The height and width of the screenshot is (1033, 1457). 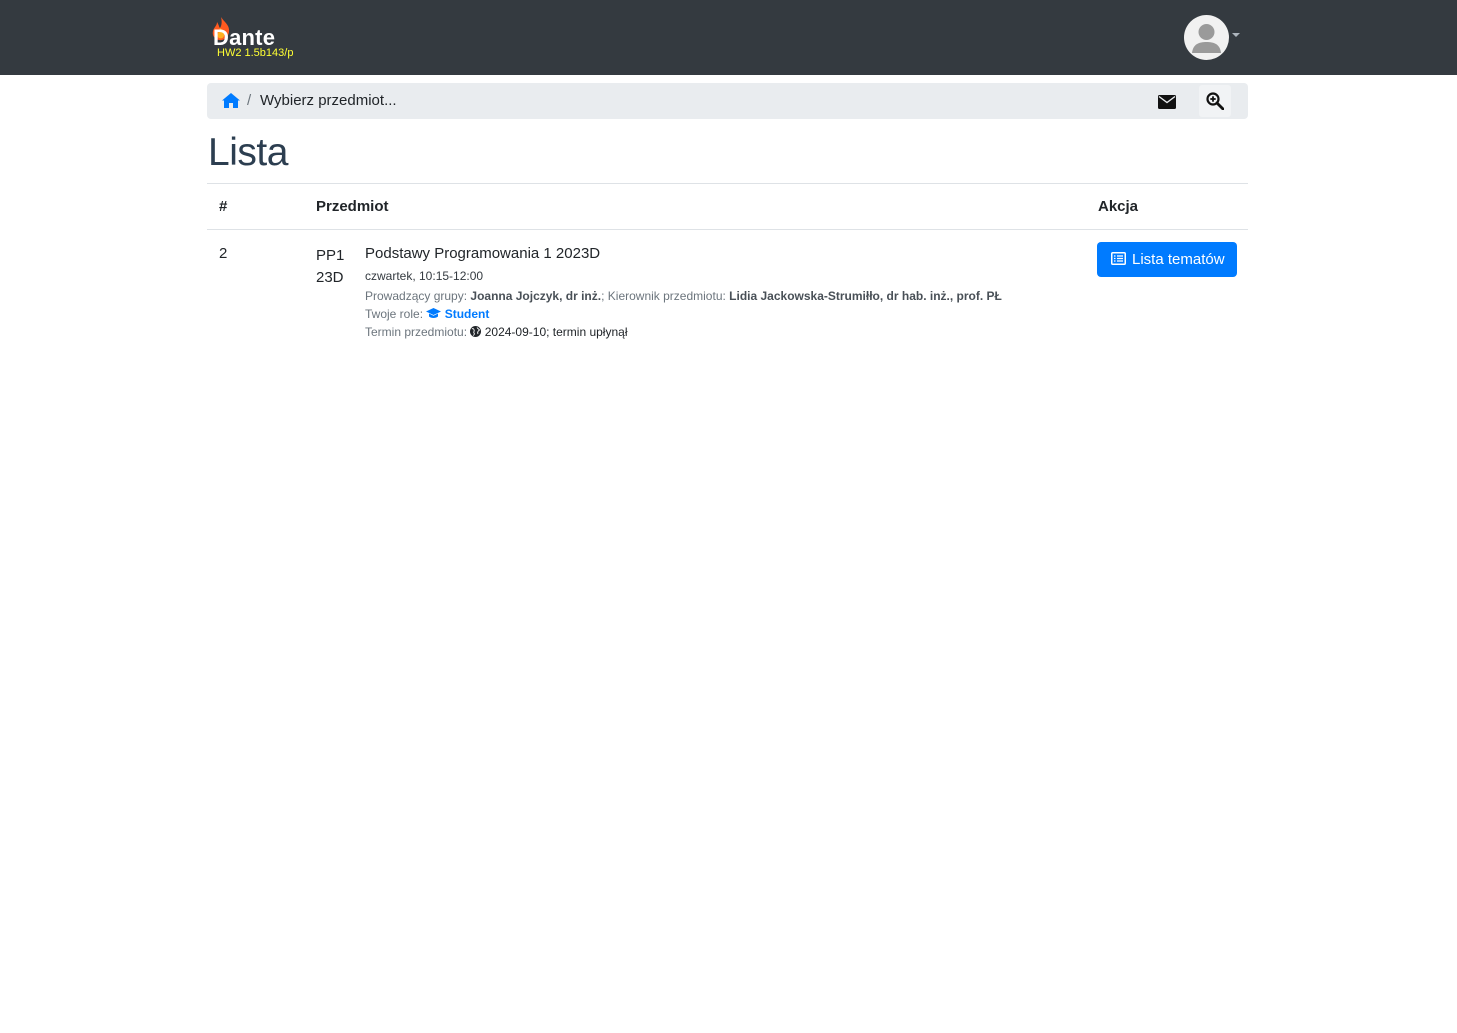 What do you see at coordinates (223, 206) in the screenshot?
I see `column-header-number: #` at bounding box center [223, 206].